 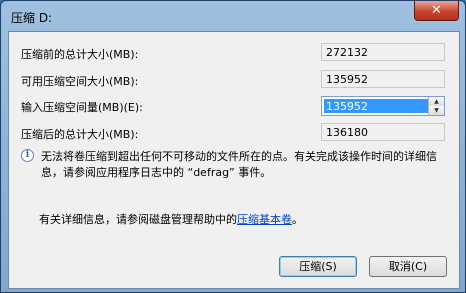 What do you see at coordinates (138, 219) in the screenshot?
I see `help-detail-prefix: 有关详细信息，请参阅磁盘管理帮助中的` at bounding box center [138, 219].